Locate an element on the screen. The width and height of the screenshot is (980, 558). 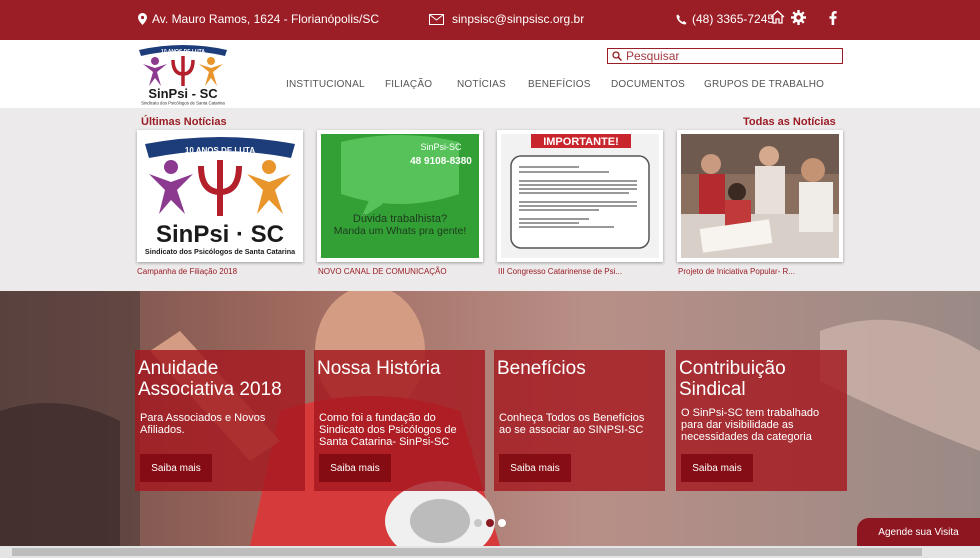
nav-documentos: DOCUMENTOS is located at coordinates (648, 84).